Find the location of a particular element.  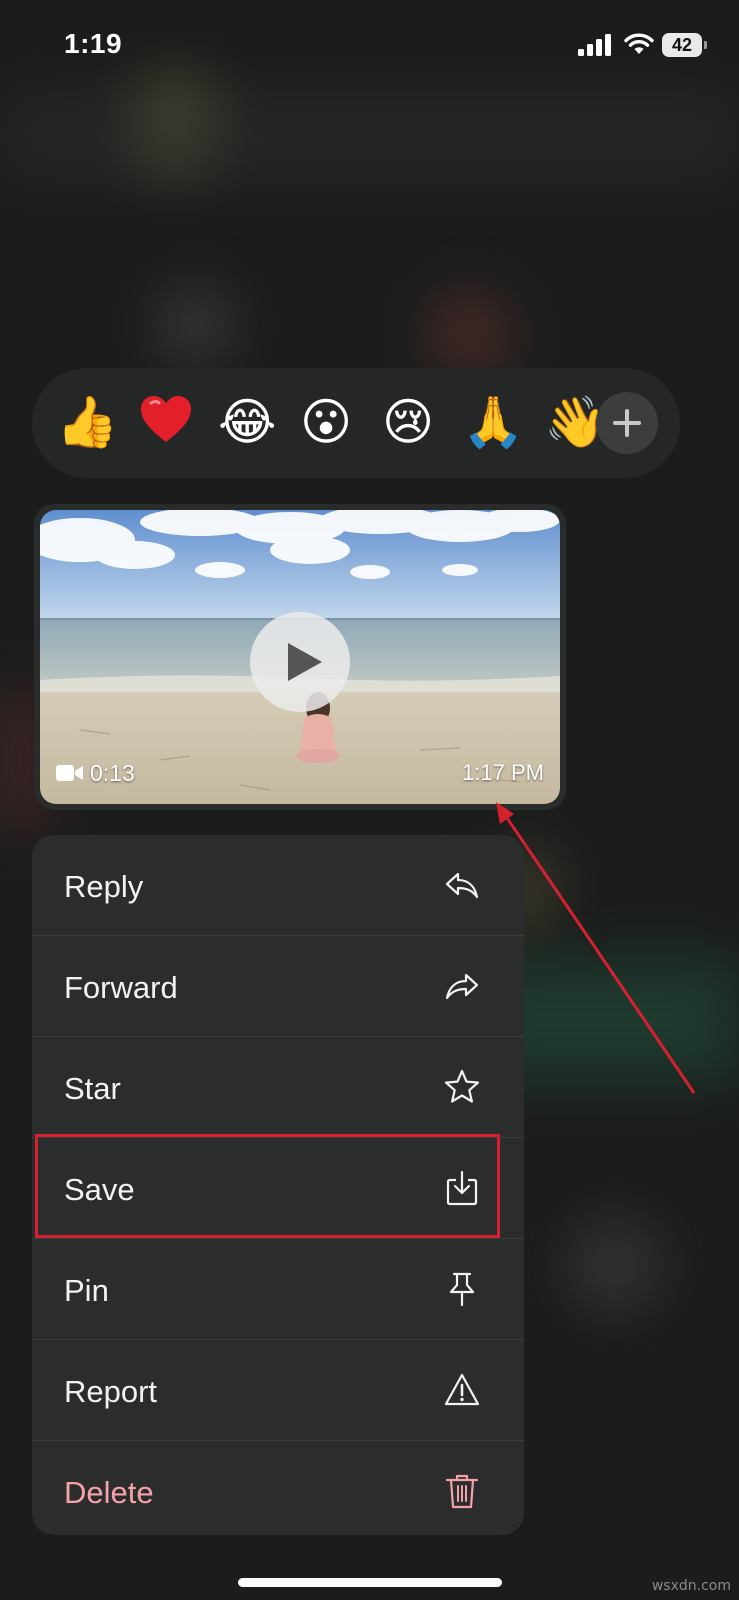

signal-icon is located at coordinates (594, 45).